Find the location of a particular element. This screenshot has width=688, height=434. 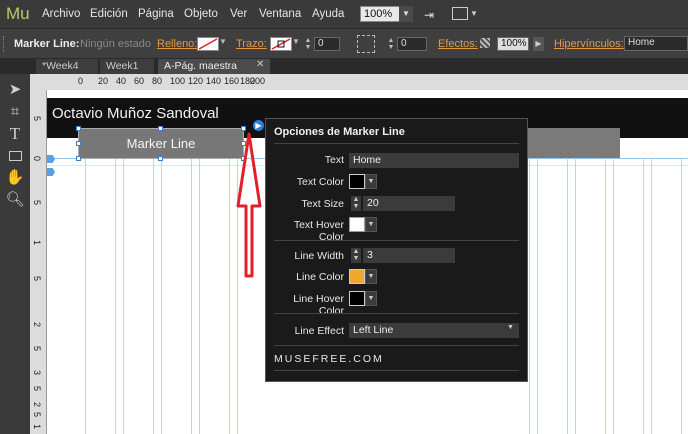

menu-ayuda: Ayuda is located at coordinates (328, 14).